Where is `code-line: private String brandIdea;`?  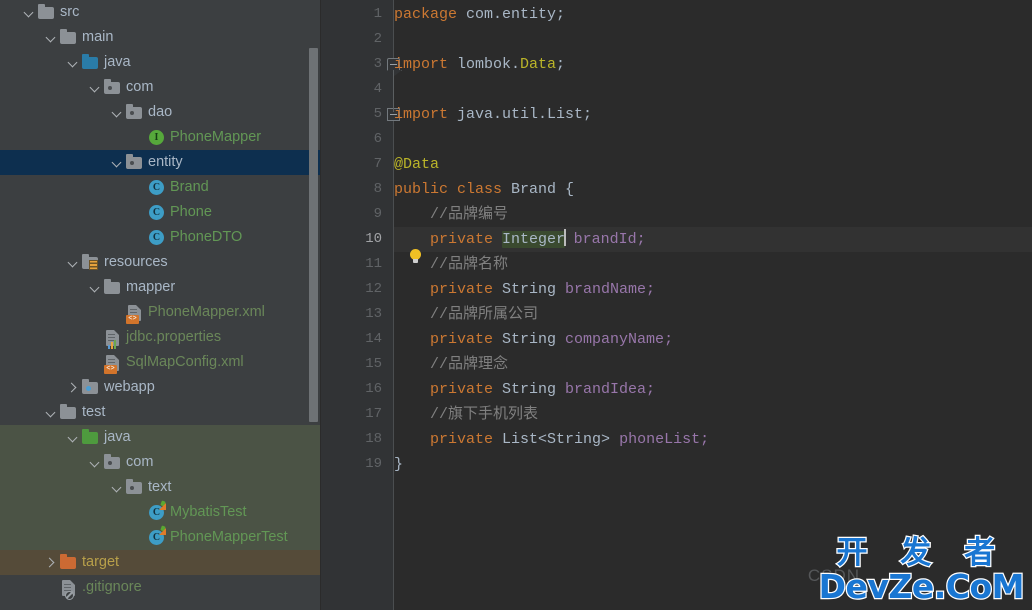 code-line: private String brandIdea; is located at coordinates (524, 389).